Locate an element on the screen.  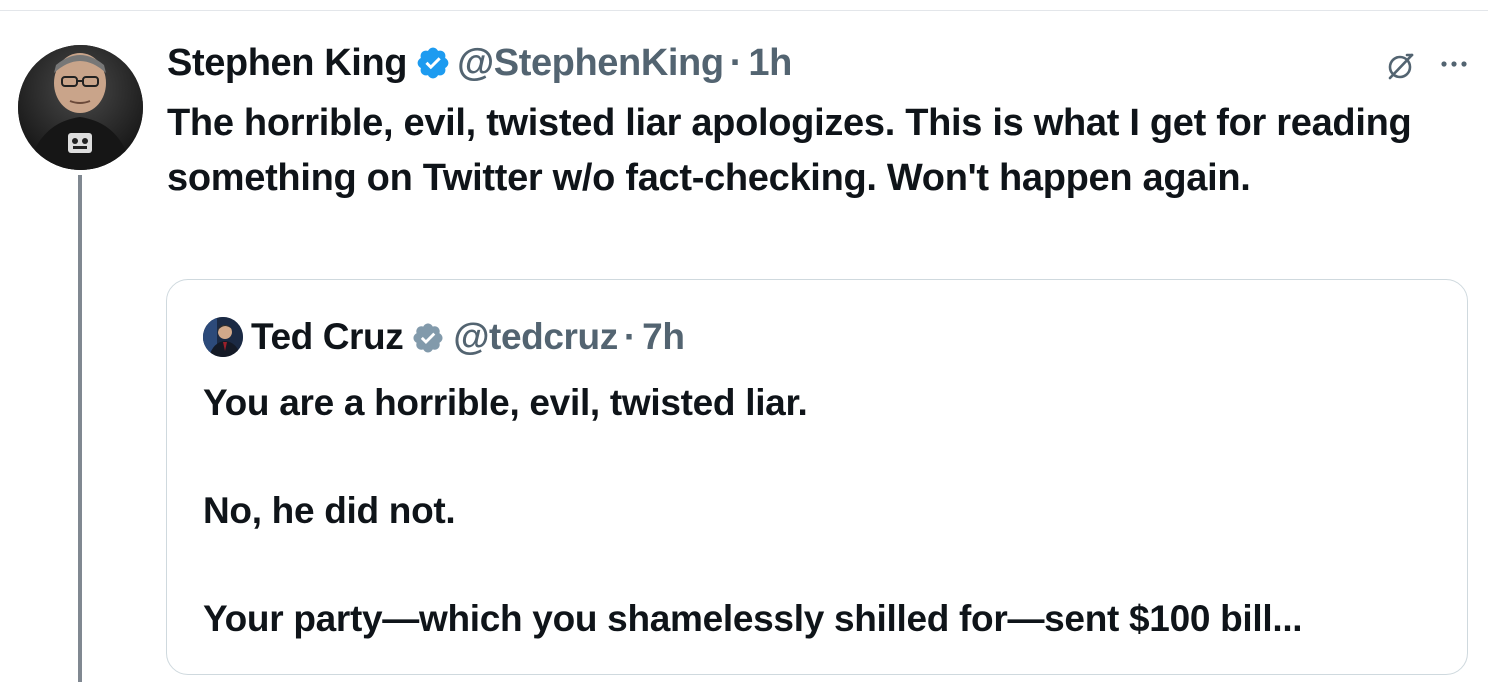
avatar-photo is located at coordinates (80, 107).